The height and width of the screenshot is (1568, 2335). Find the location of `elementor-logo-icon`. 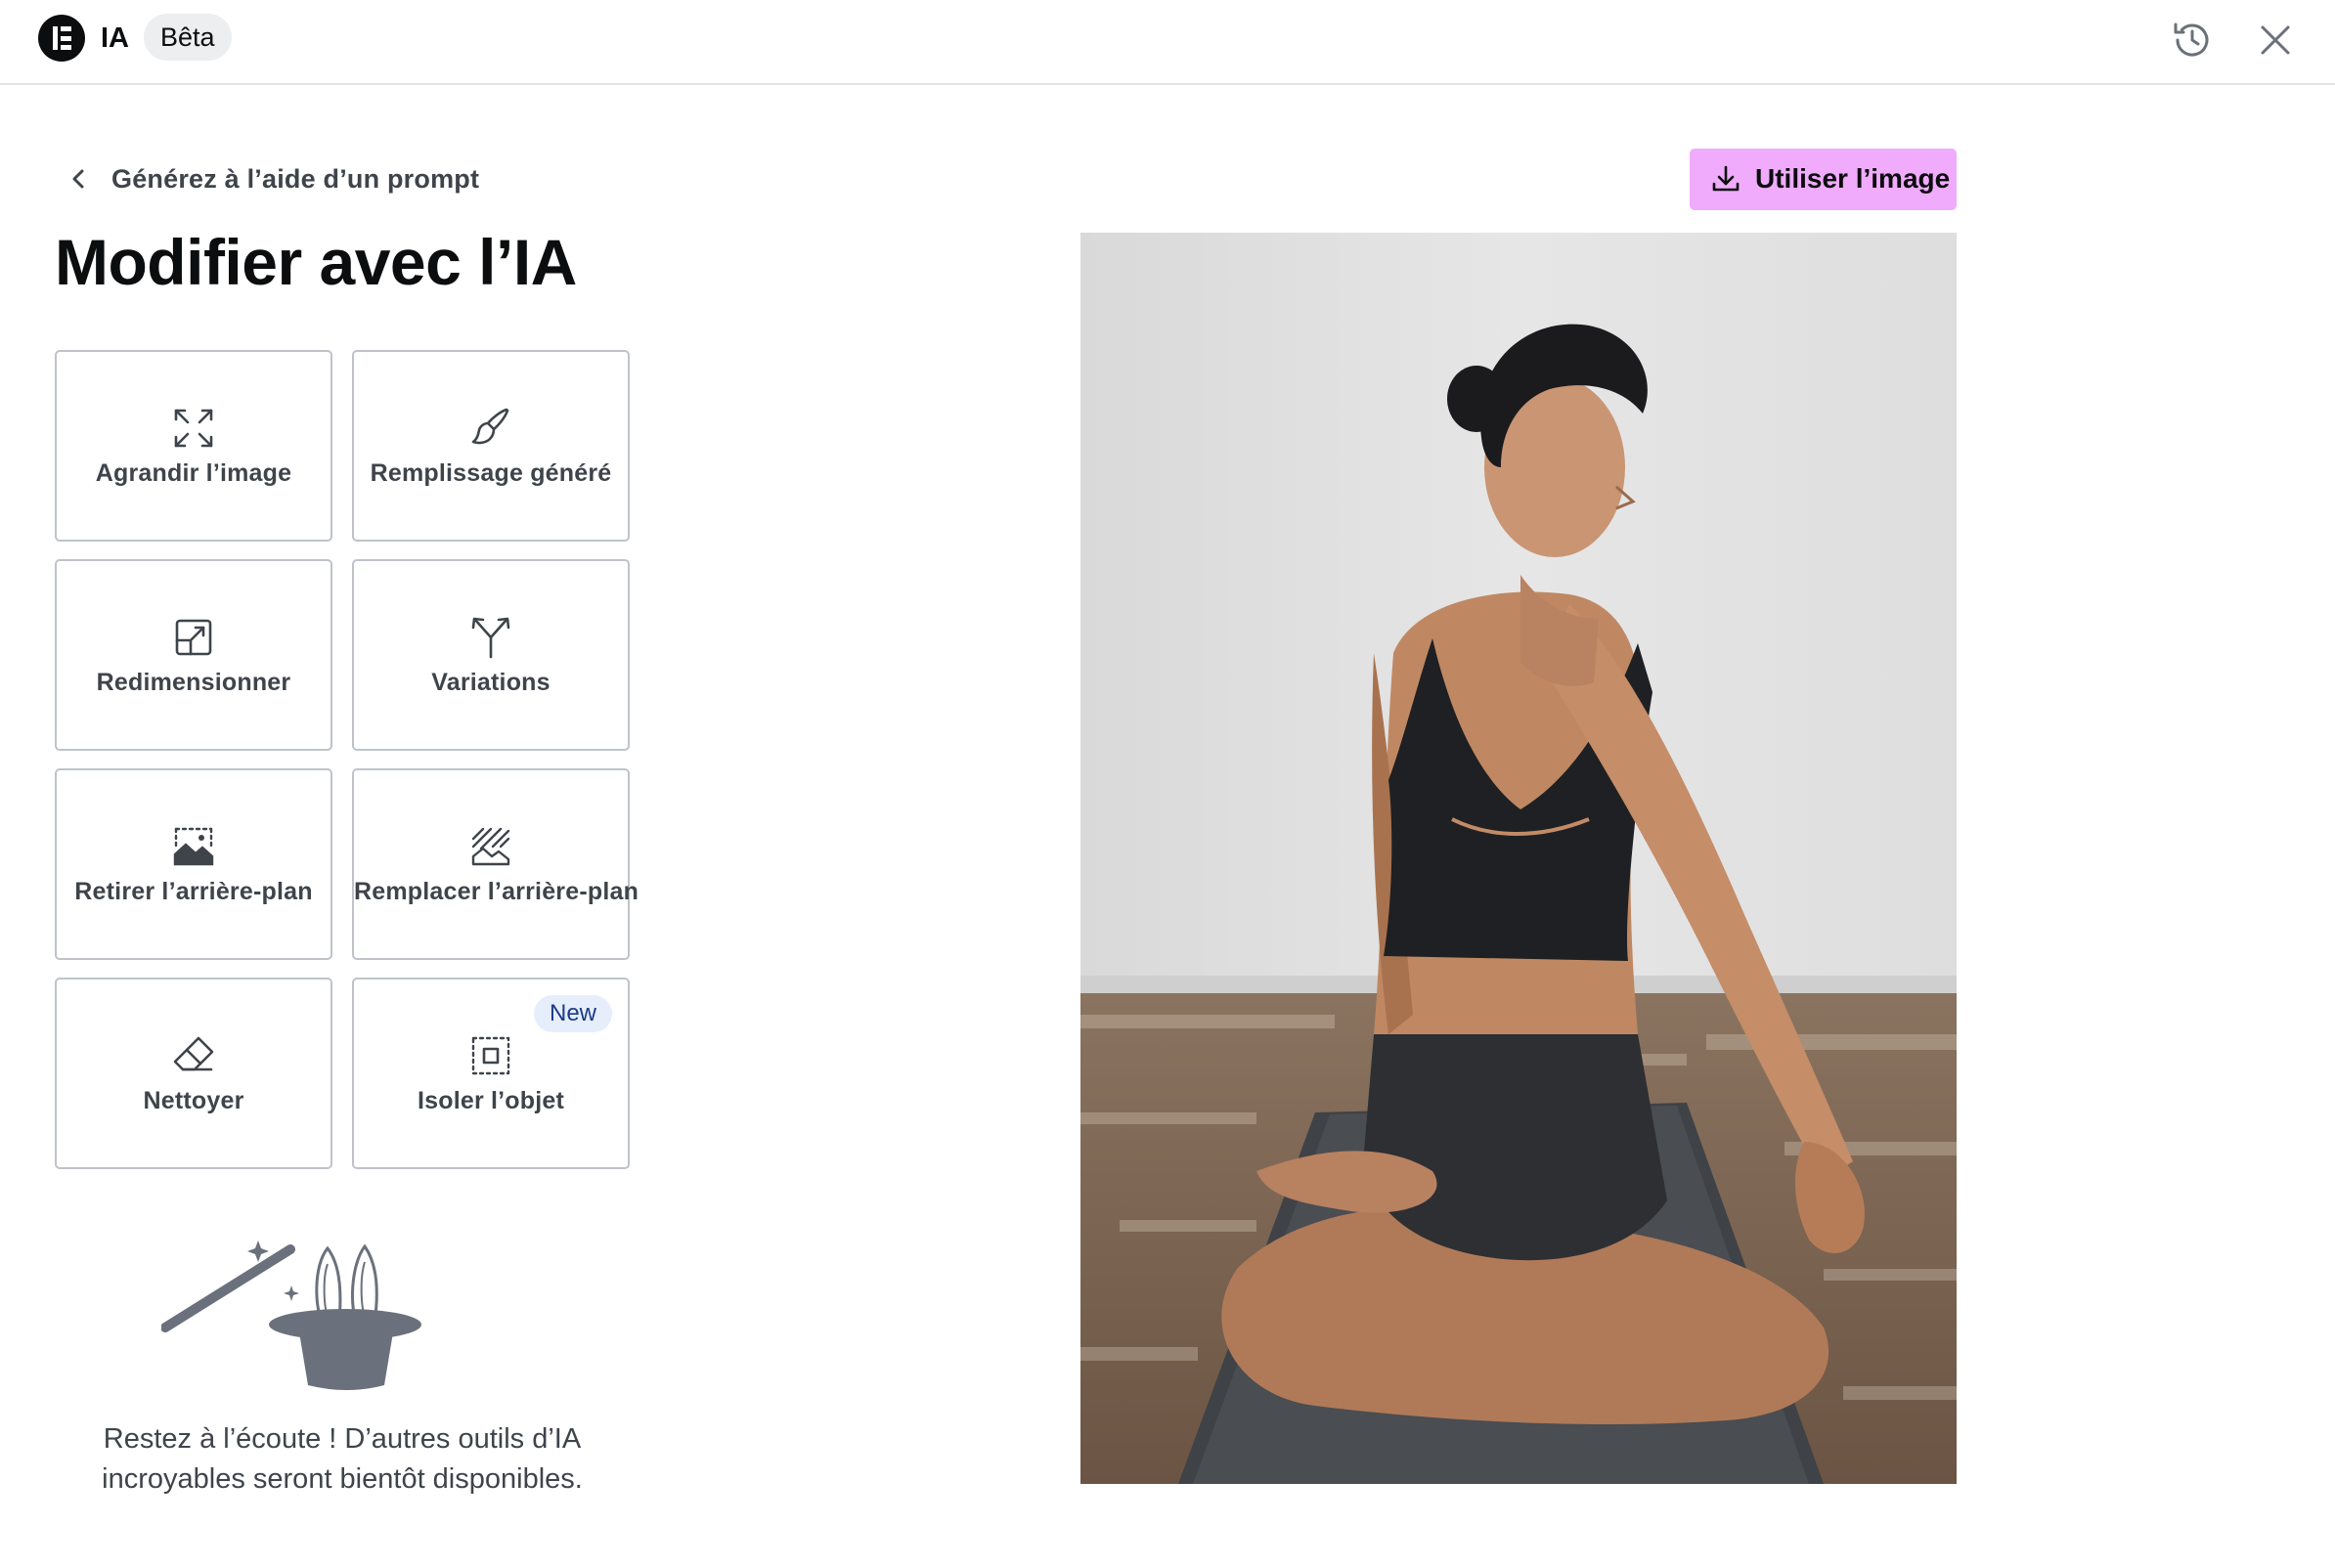

elementor-logo-icon is located at coordinates (61, 38).